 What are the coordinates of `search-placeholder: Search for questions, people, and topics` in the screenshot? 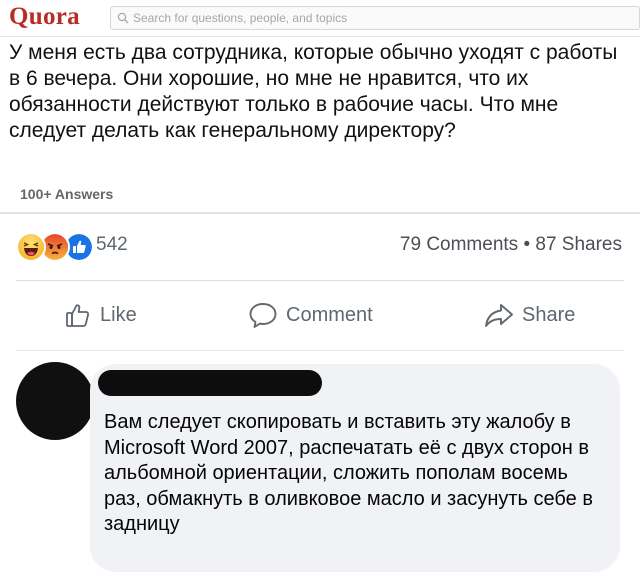 It's located at (240, 18).